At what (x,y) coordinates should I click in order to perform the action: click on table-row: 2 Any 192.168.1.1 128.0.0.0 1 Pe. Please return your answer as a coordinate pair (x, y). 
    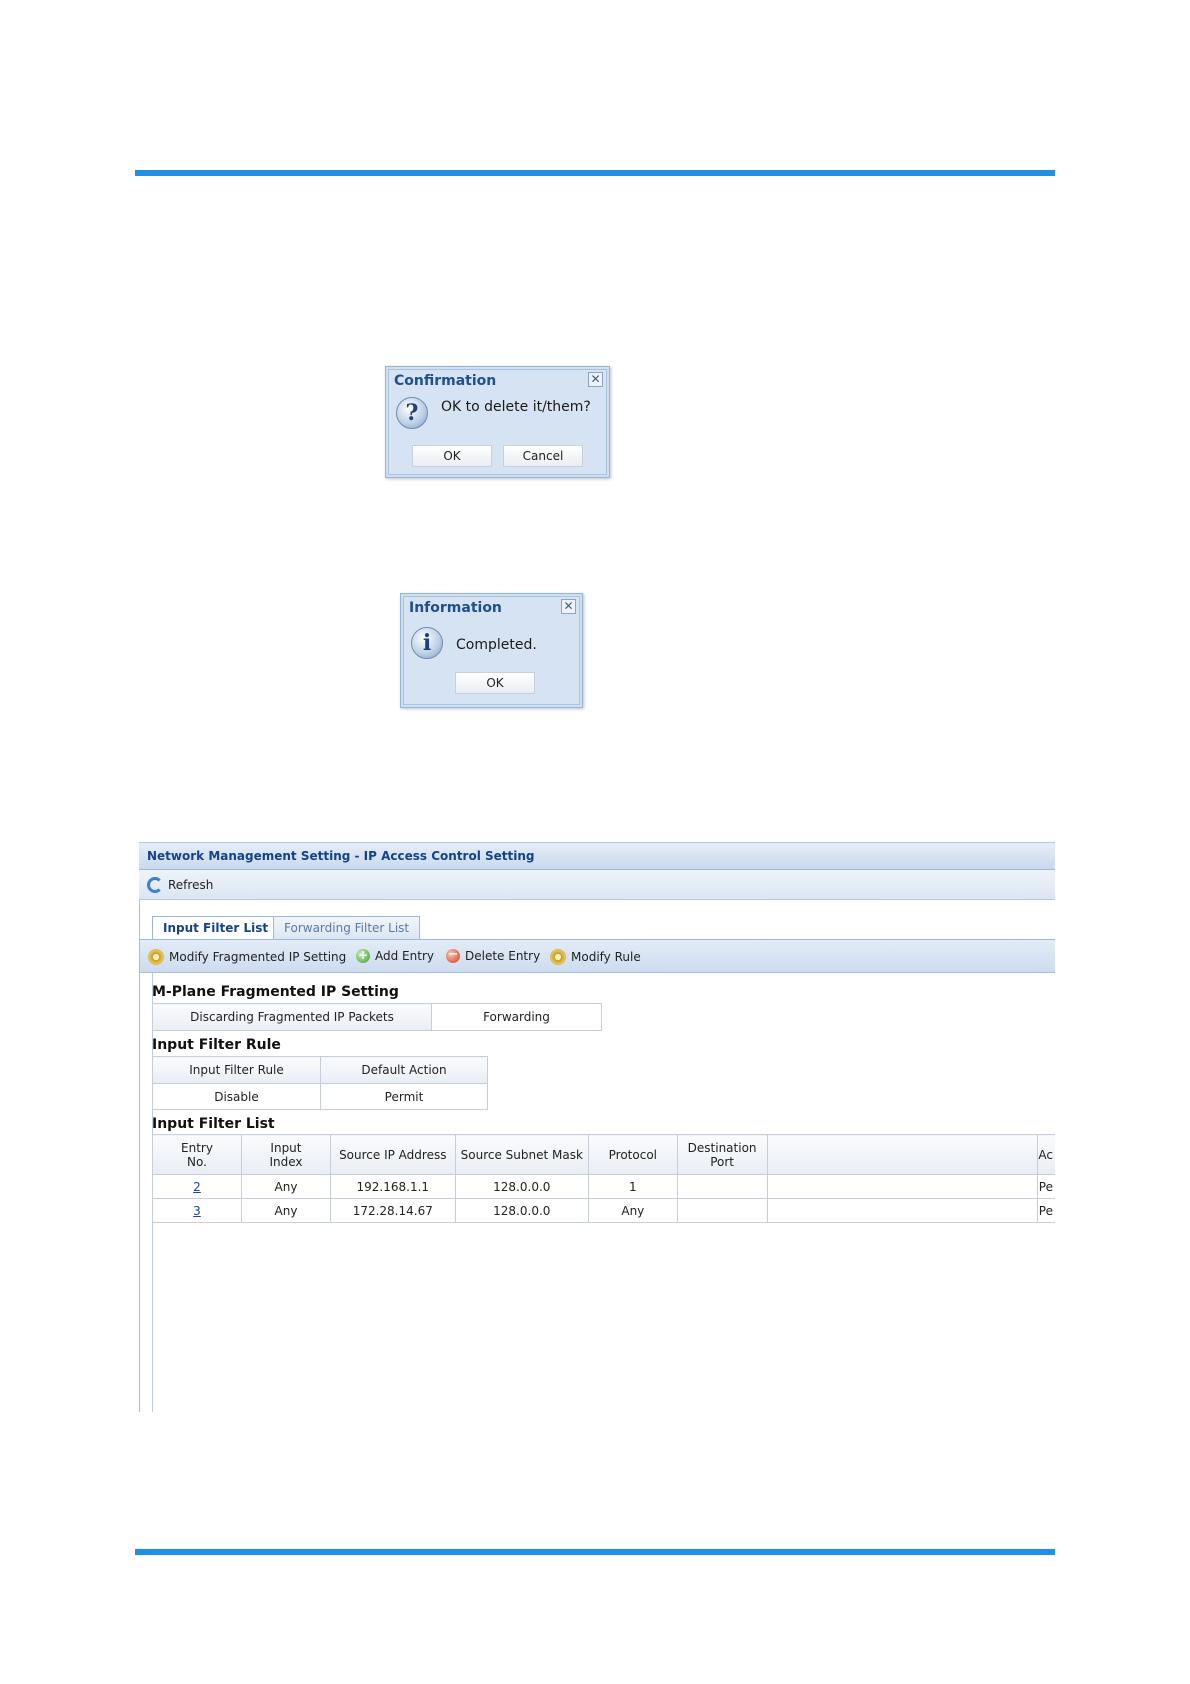
    Looking at the image, I should click on (603, 1186).